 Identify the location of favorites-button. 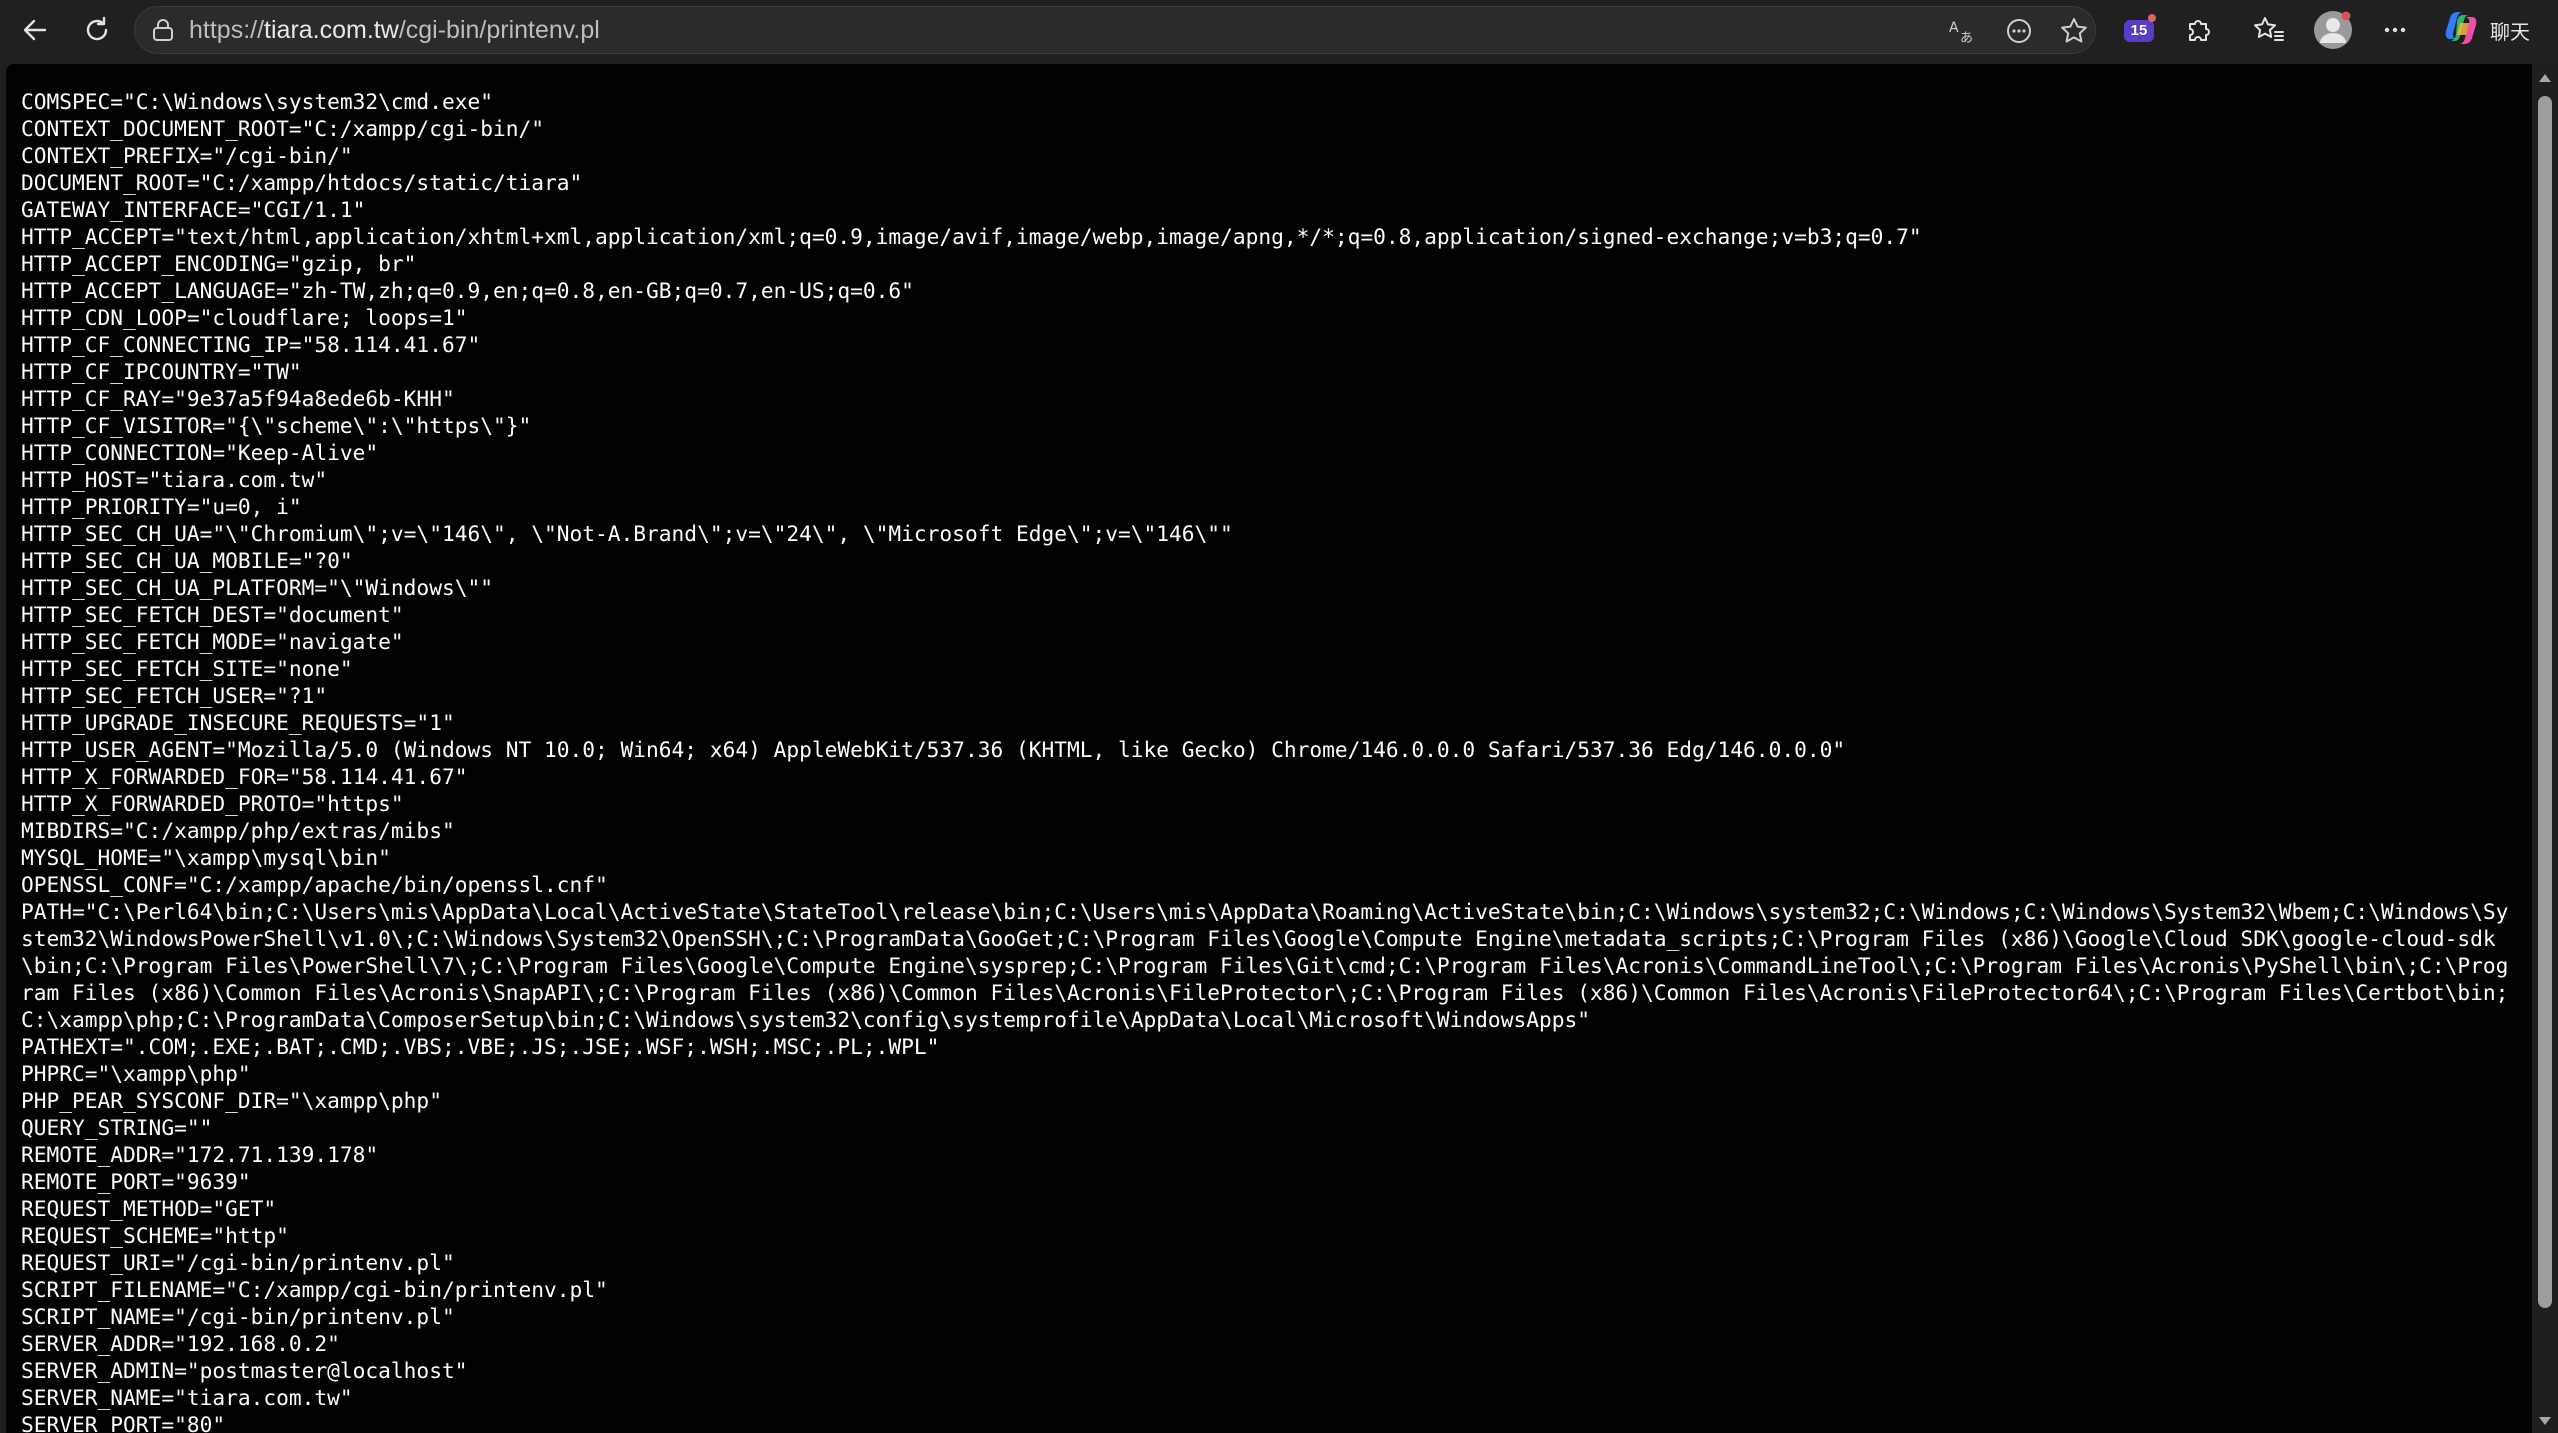
(2269, 30).